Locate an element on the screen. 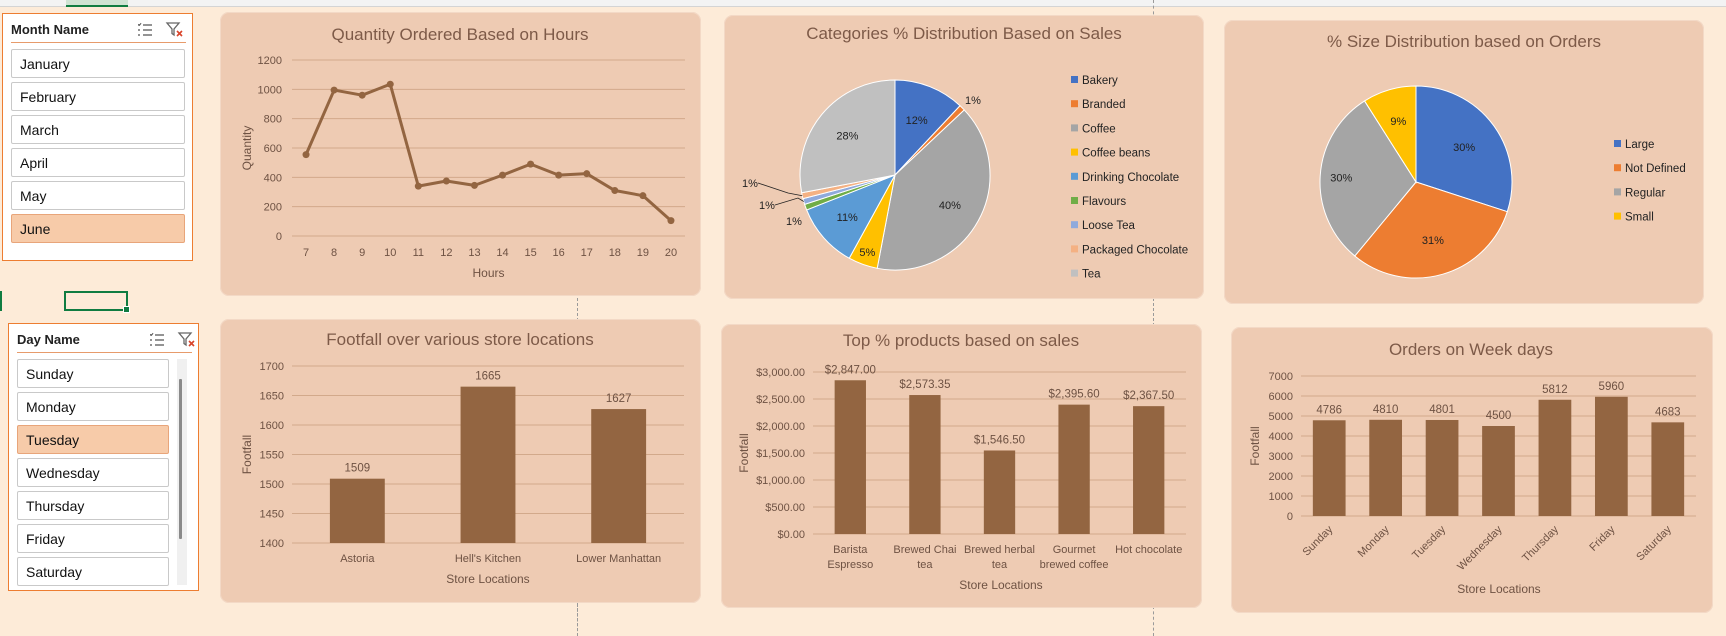 The width and height of the screenshot is (1726, 636). x-tick-label: 15 is located at coordinates (530, 253).